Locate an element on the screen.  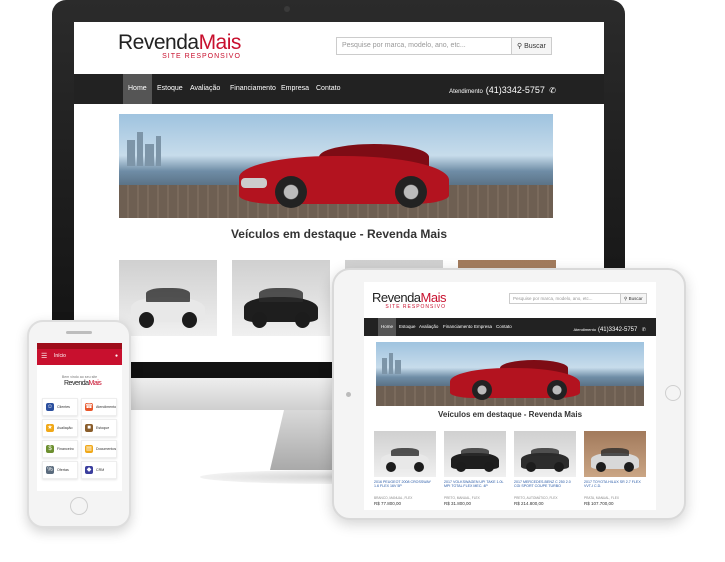
tile-estoque: ■ Estoque is located at coordinates (99, 428).